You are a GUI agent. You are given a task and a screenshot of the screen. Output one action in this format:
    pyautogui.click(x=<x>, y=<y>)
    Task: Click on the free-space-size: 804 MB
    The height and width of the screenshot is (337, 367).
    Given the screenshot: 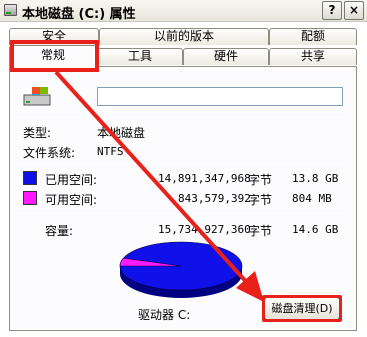 What is the action you would take?
    pyautogui.click(x=312, y=198)
    